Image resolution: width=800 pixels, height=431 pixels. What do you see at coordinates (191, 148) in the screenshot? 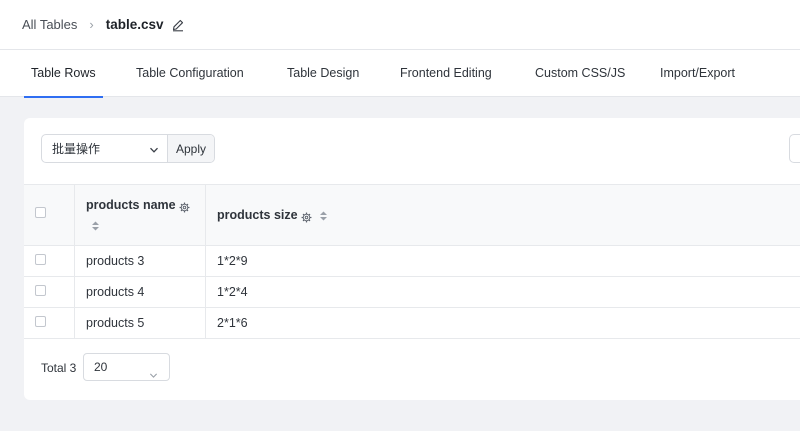
I see `apply-button: Apply` at bounding box center [191, 148].